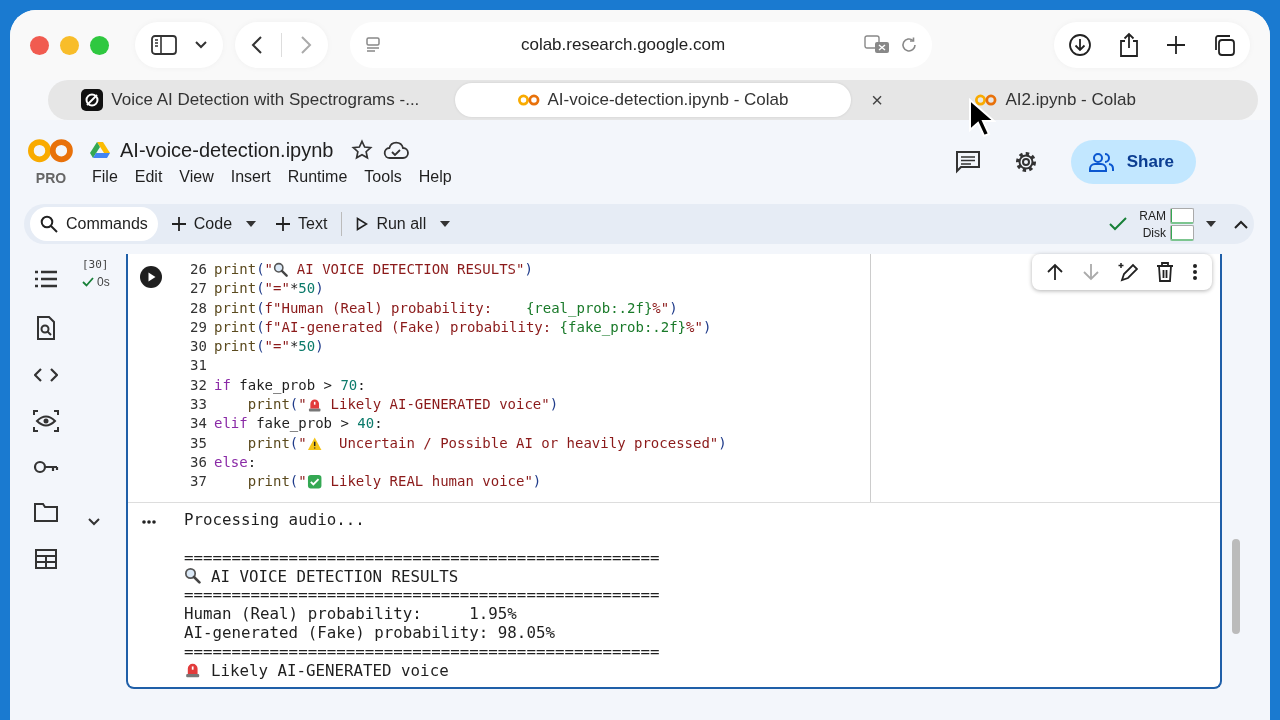 This screenshot has height=720, width=1280. What do you see at coordinates (100, 150) in the screenshot?
I see `drive-icon` at bounding box center [100, 150].